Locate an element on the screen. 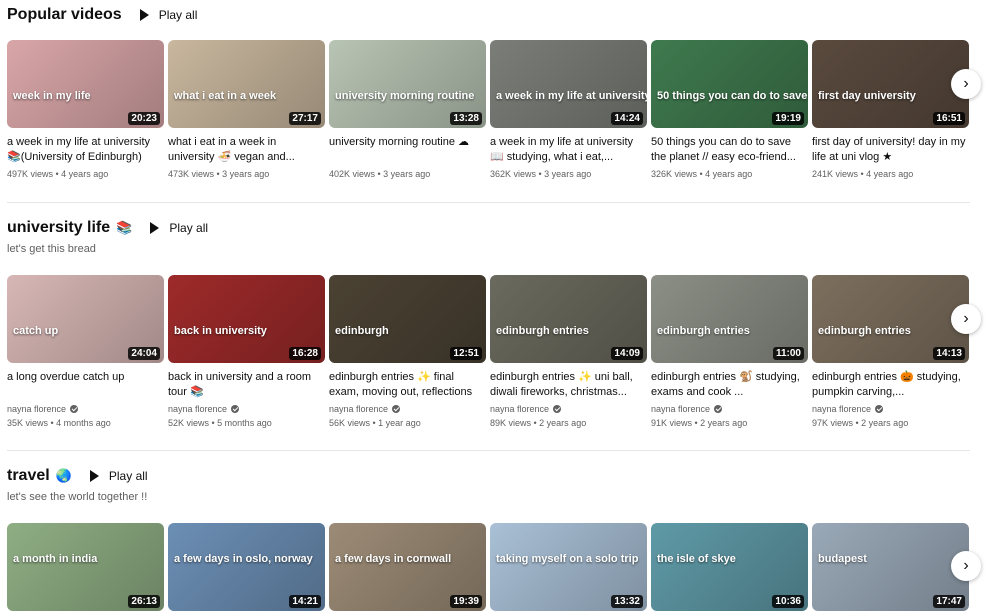  shelf-header: Popular videos Play all is located at coordinates (102, 15).